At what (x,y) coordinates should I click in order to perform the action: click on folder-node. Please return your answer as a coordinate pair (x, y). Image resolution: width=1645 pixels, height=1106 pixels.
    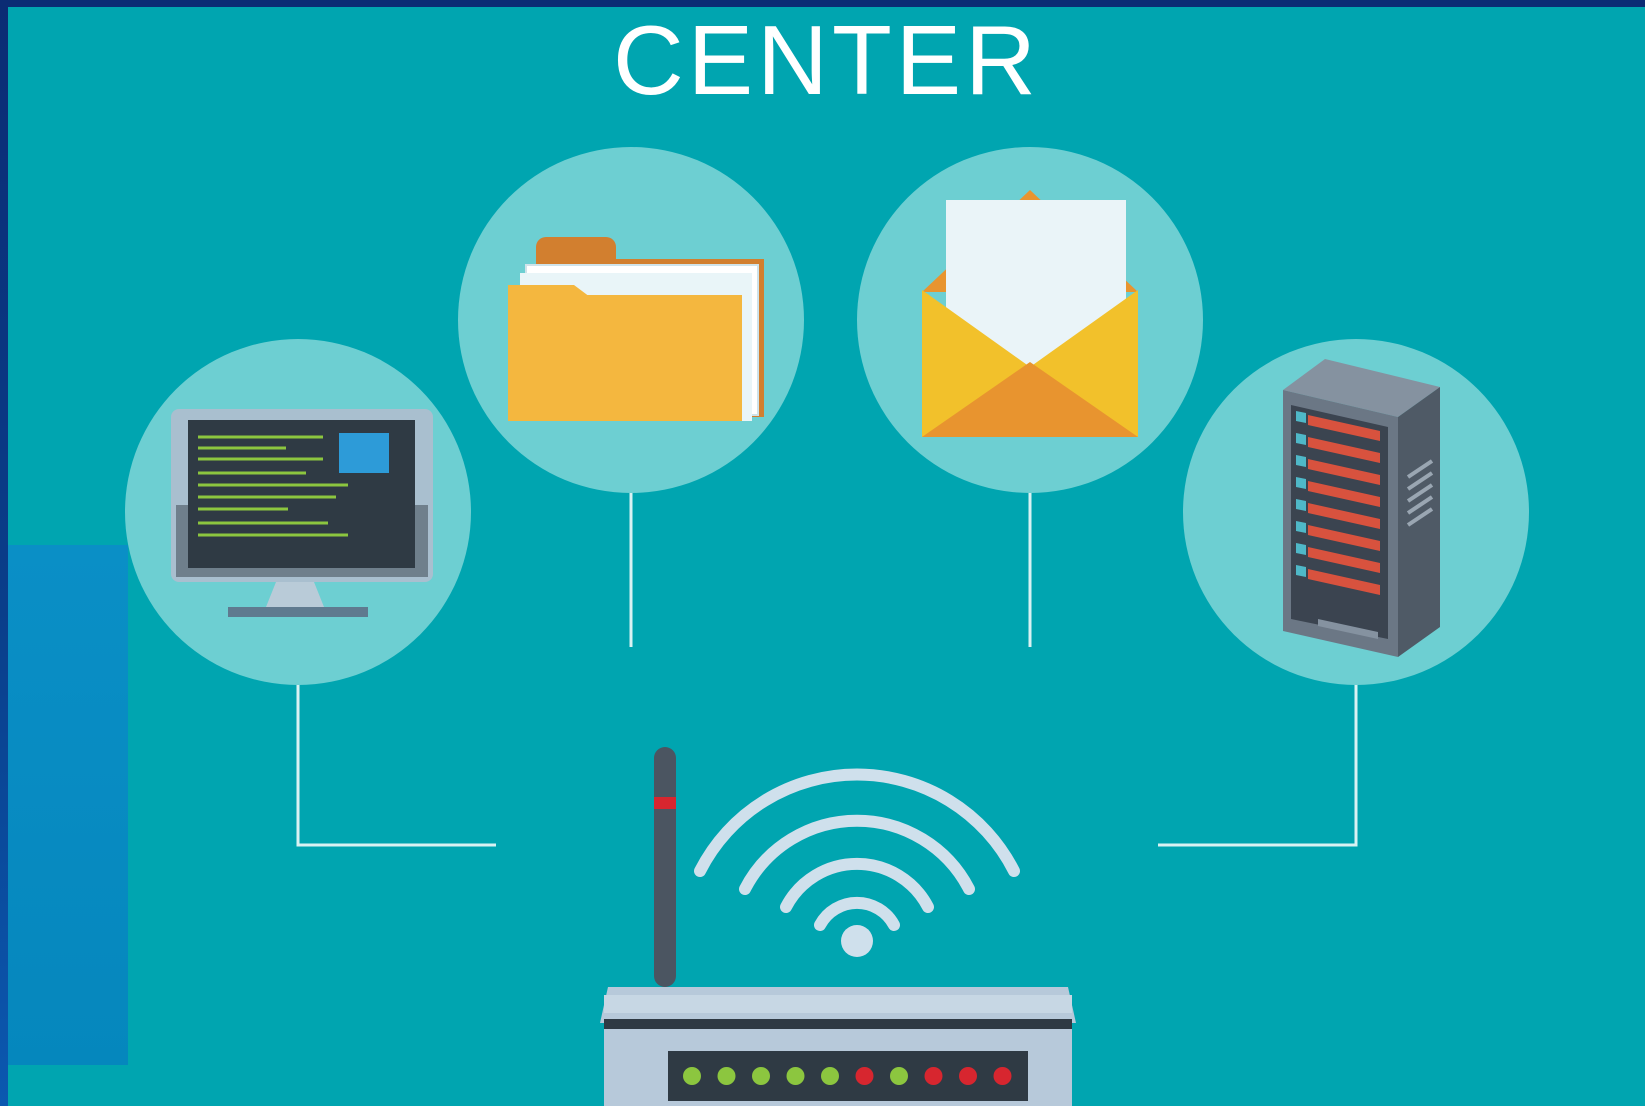
    Looking at the image, I should click on (631, 320).